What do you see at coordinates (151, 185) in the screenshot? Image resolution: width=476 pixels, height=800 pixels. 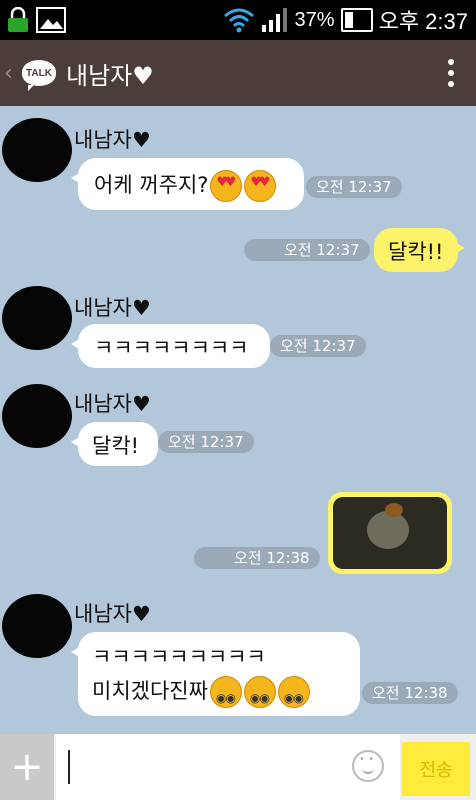 I see `message-text: 어케 꺼주지?` at bounding box center [151, 185].